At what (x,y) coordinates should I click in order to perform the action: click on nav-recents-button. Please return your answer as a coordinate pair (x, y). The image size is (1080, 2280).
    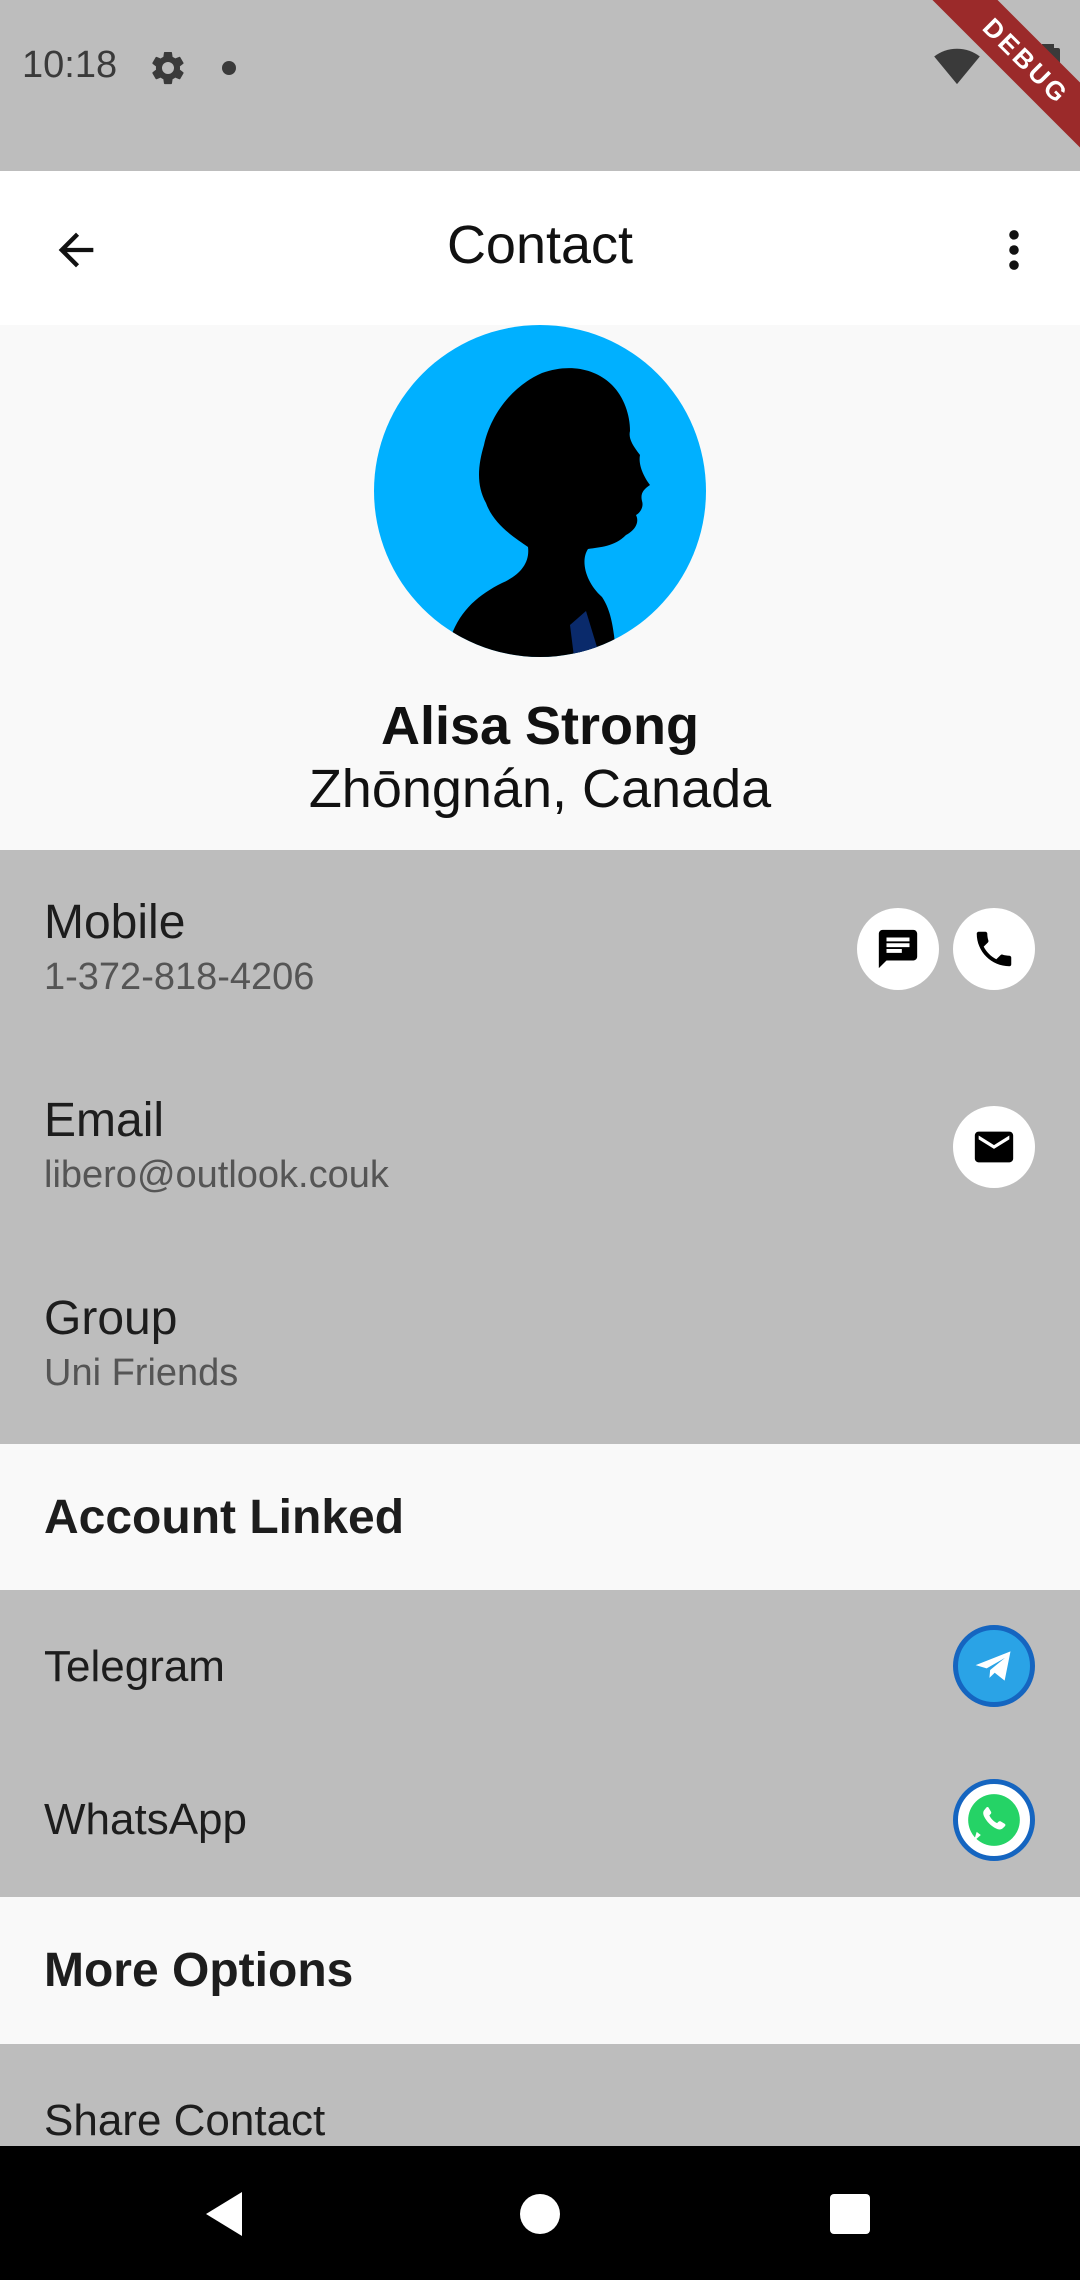
    Looking at the image, I should click on (850, 2214).